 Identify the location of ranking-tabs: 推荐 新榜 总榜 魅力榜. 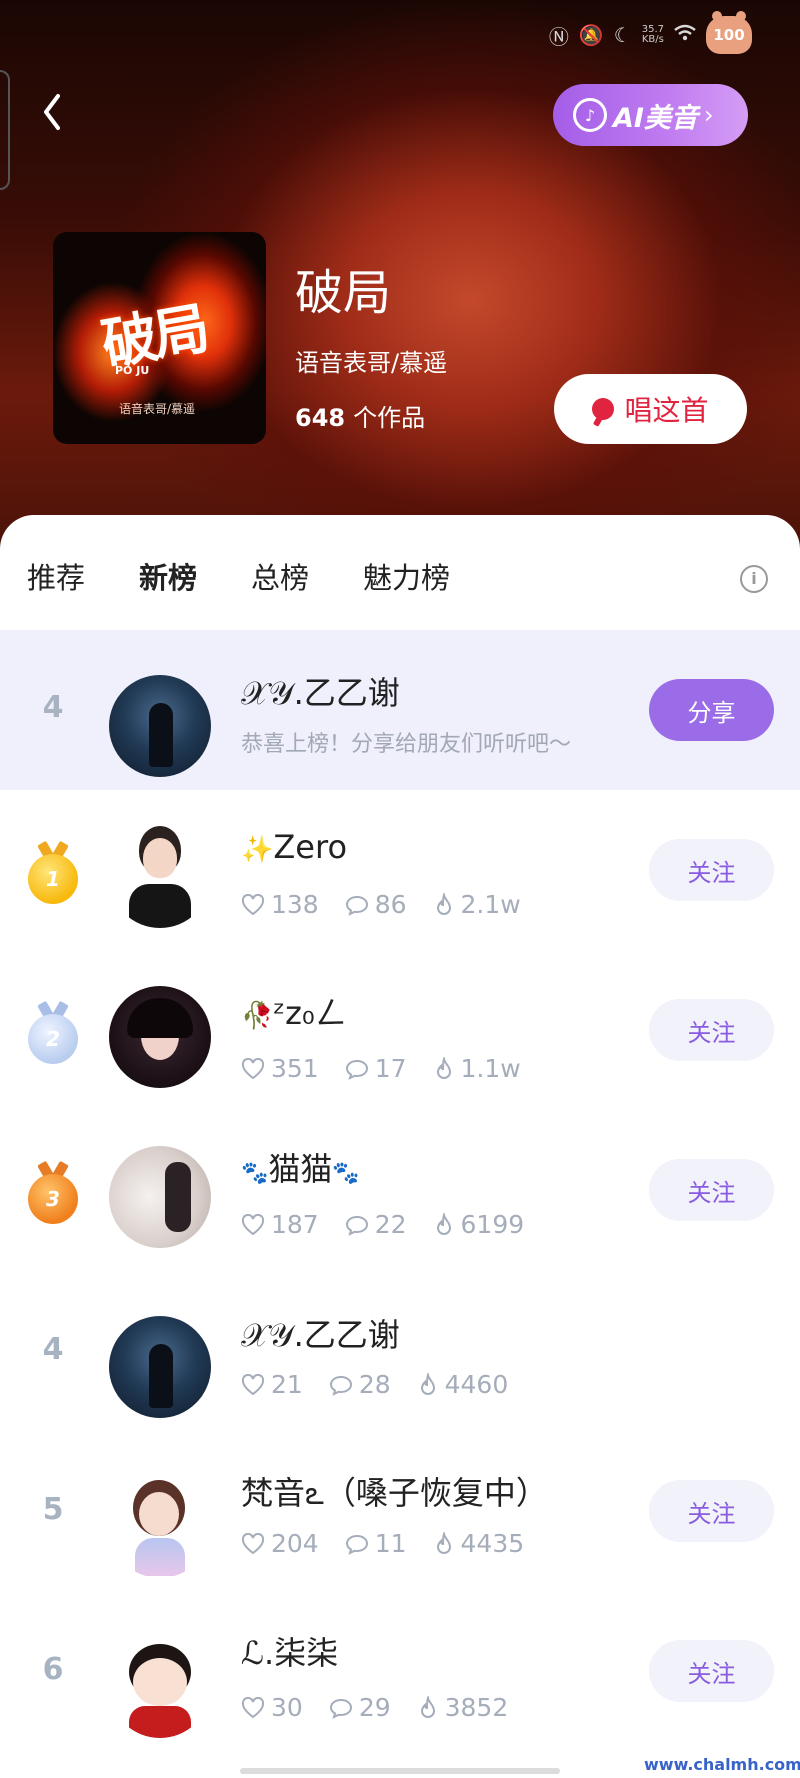
(265, 576).